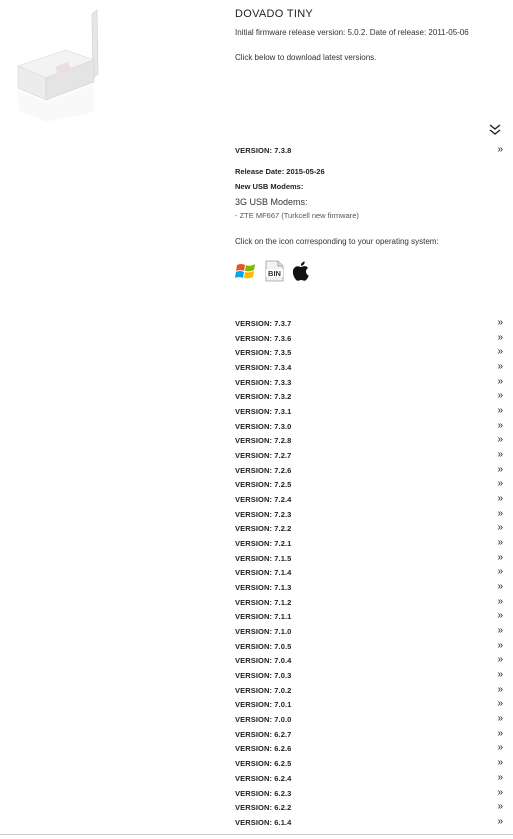 The image size is (513, 839). What do you see at coordinates (369, 413) in the screenshot?
I see `version-row: VERSION: 7.3.1 »` at bounding box center [369, 413].